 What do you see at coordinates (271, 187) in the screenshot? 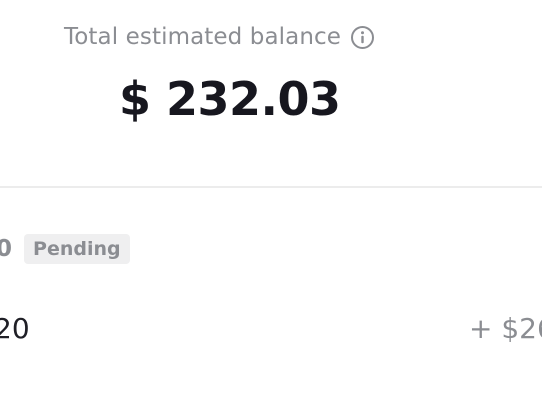
I see `divider` at bounding box center [271, 187].